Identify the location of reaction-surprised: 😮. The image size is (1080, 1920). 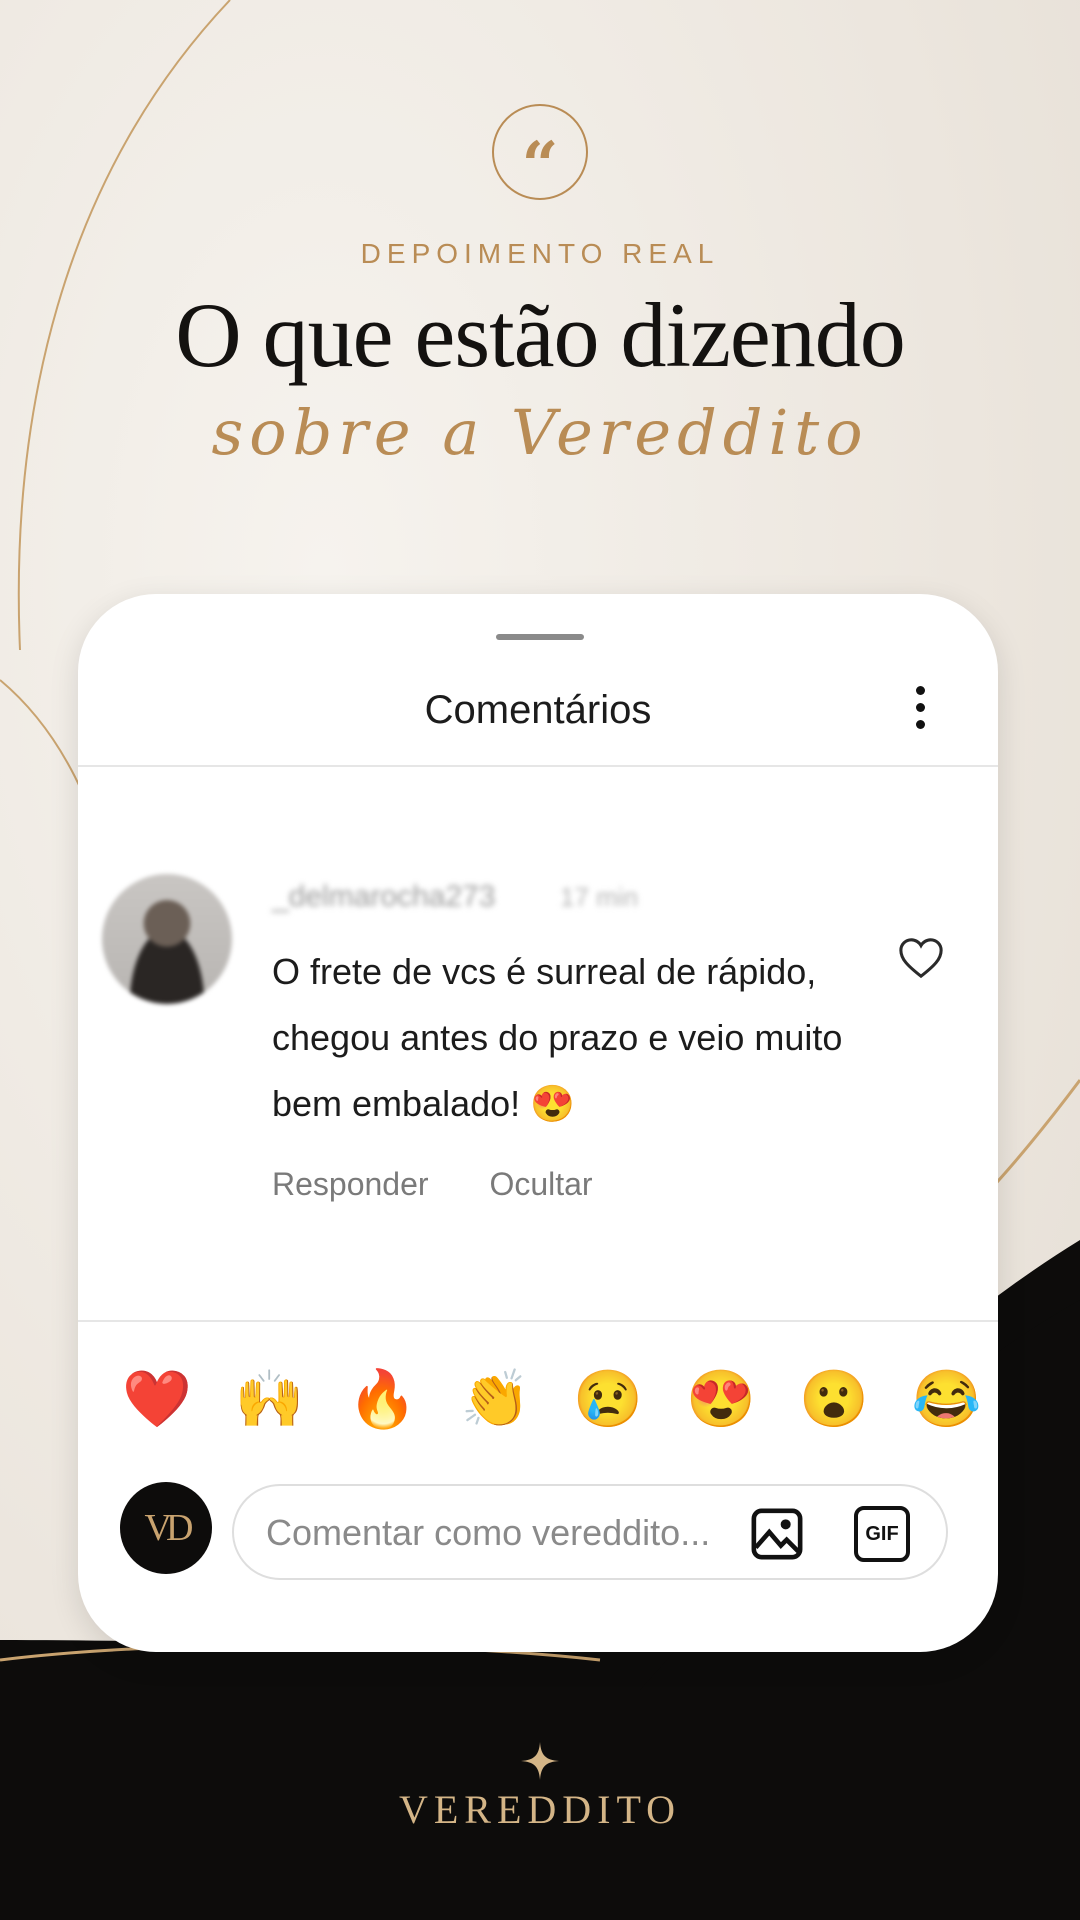
(834, 1399).